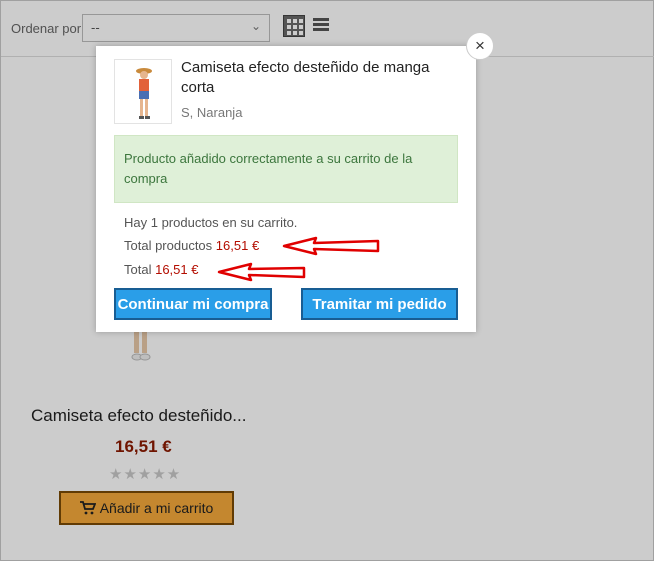 This screenshot has width=654, height=561. Describe the element at coordinates (379, 304) in the screenshot. I see `checkout-button: Tramitar mi pedido` at that location.